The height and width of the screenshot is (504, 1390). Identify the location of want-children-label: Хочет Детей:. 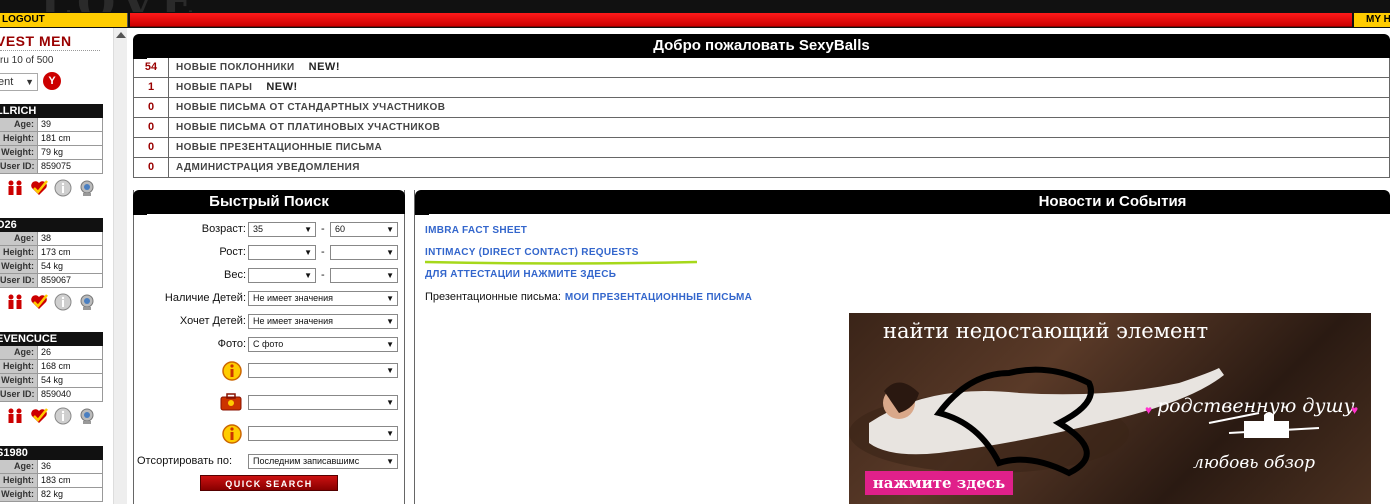
(212, 321).